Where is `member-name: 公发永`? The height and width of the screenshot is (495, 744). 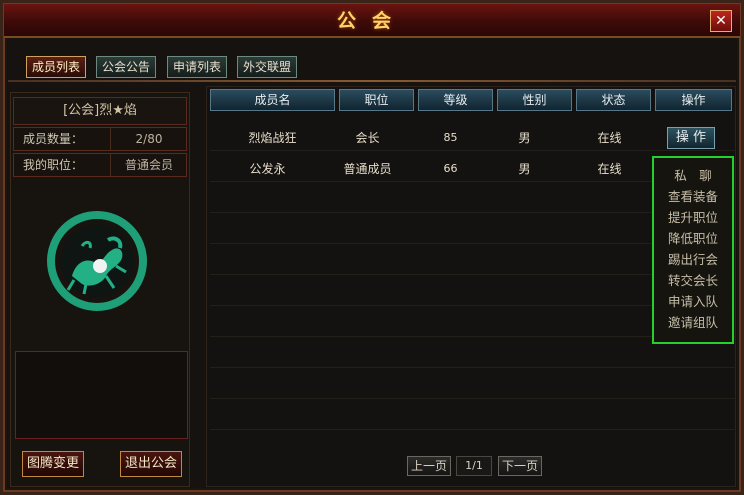
member-name: 公发永 is located at coordinates (267, 169).